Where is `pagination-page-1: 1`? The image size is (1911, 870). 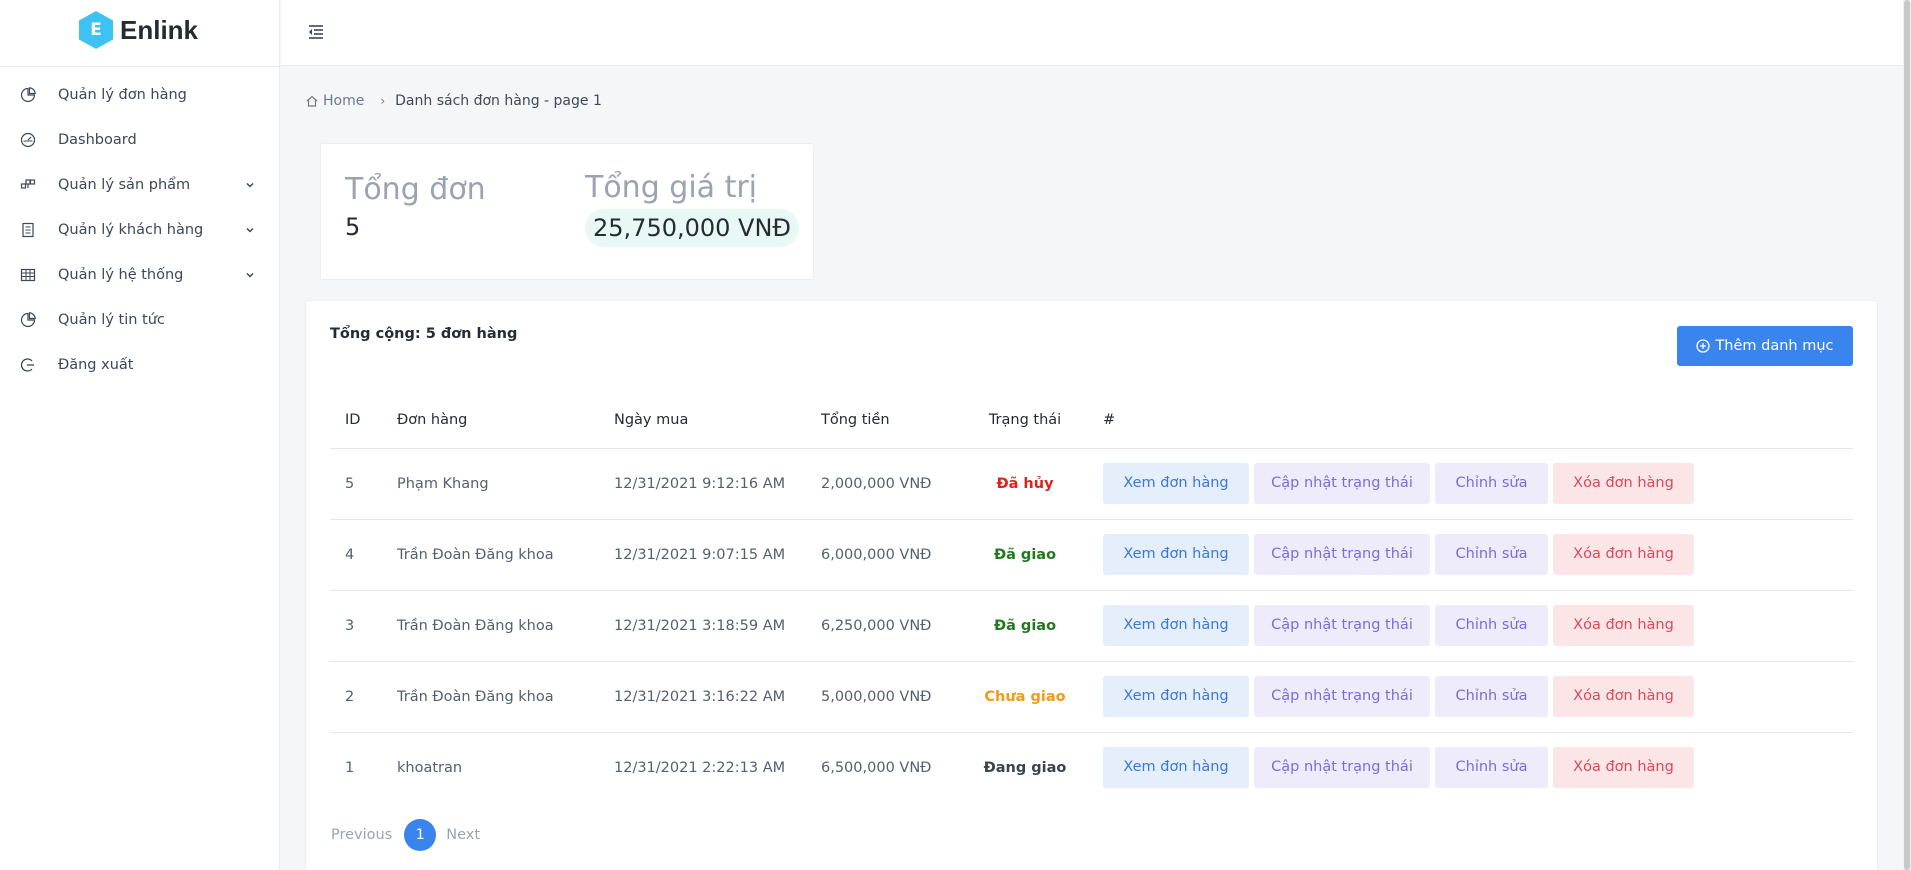
pagination-page-1: 1 is located at coordinates (420, 835).